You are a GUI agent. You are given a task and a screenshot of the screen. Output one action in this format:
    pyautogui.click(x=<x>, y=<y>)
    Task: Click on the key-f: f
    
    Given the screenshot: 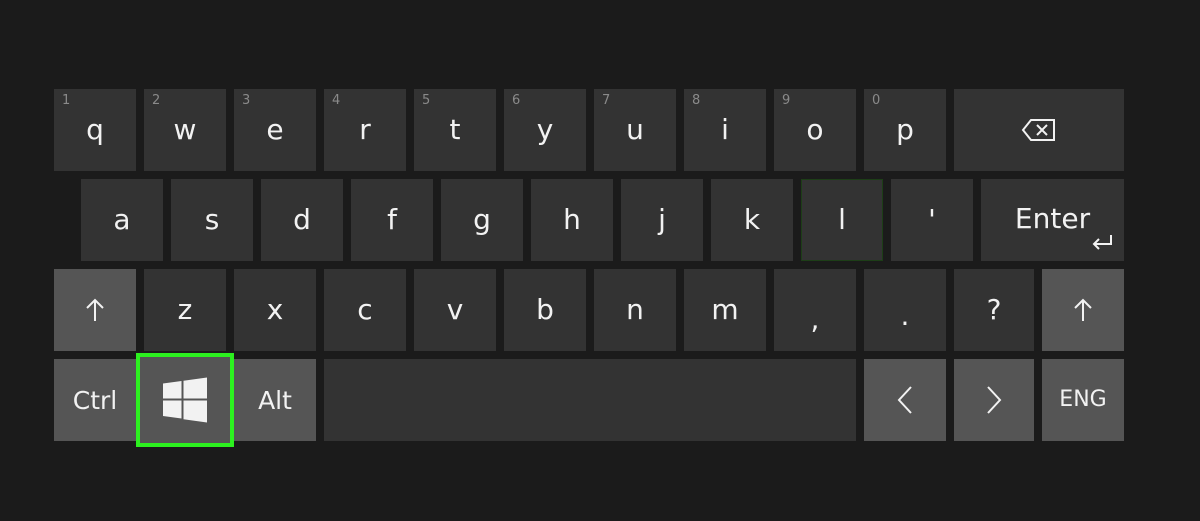 What is the action you would take?
    pyautogui.click(x=392, y=220)
    